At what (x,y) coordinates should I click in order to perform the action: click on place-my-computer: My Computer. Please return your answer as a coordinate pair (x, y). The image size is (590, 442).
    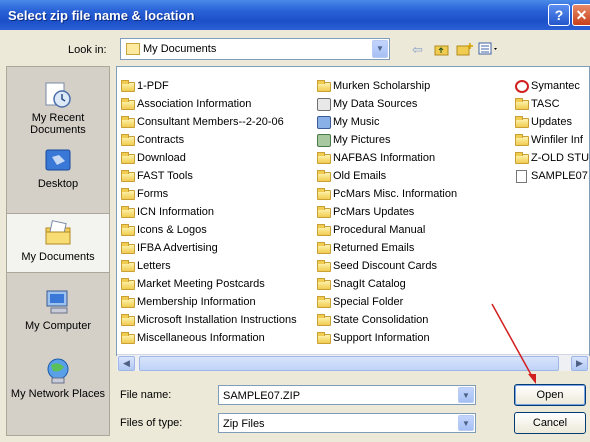
    Looking at the image, I should click on (58, 310).